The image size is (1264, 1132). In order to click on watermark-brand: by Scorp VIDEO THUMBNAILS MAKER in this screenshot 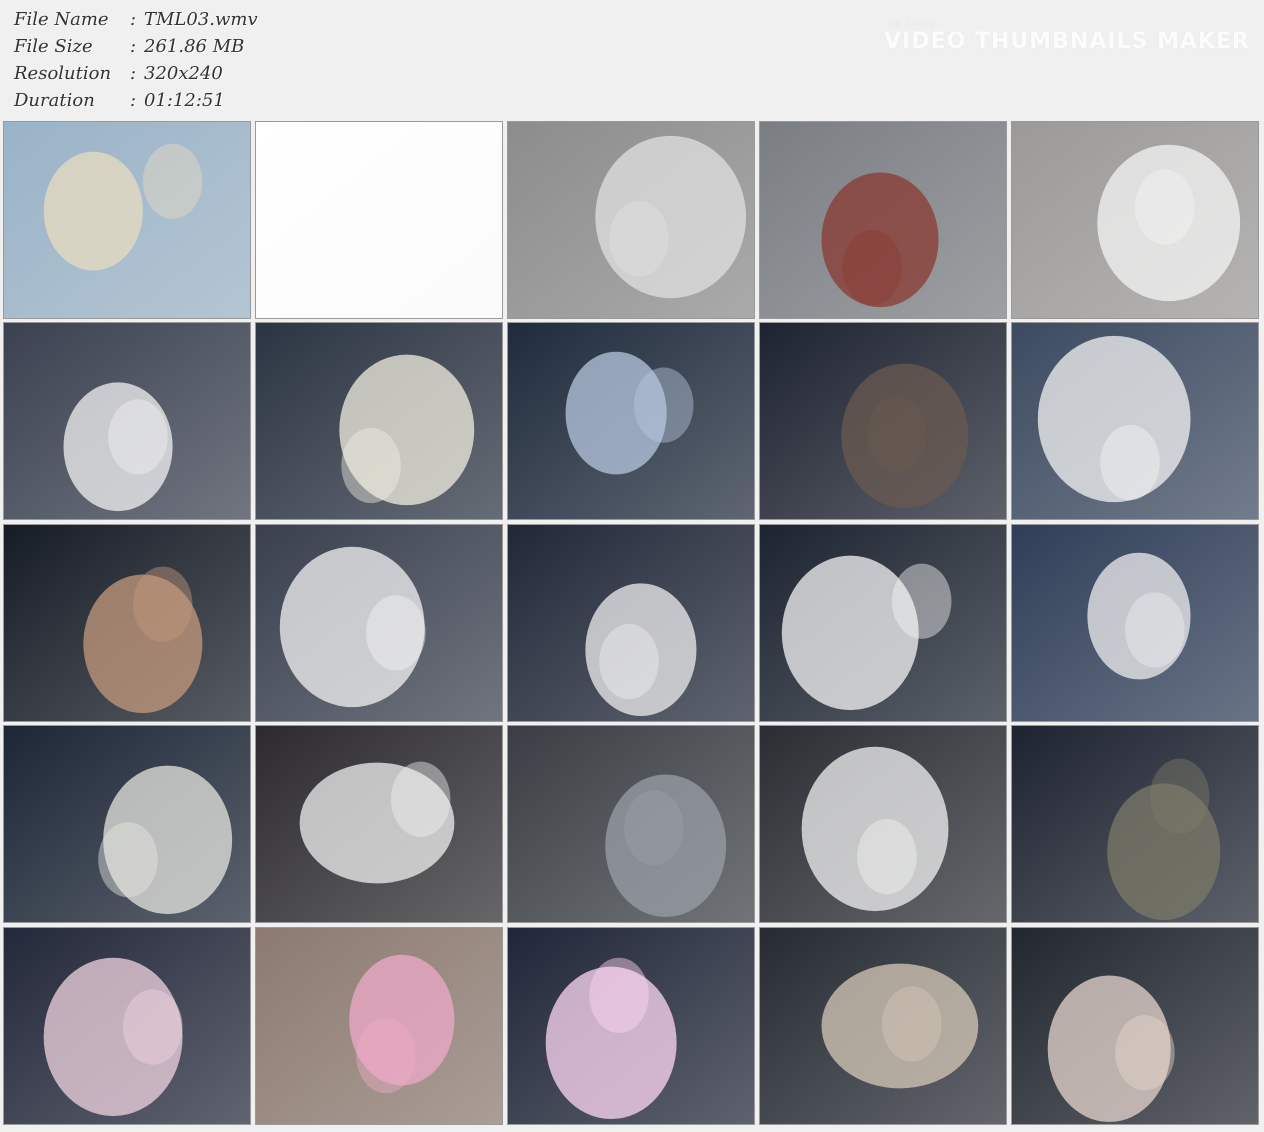, I will do `click(1067, 35)`.